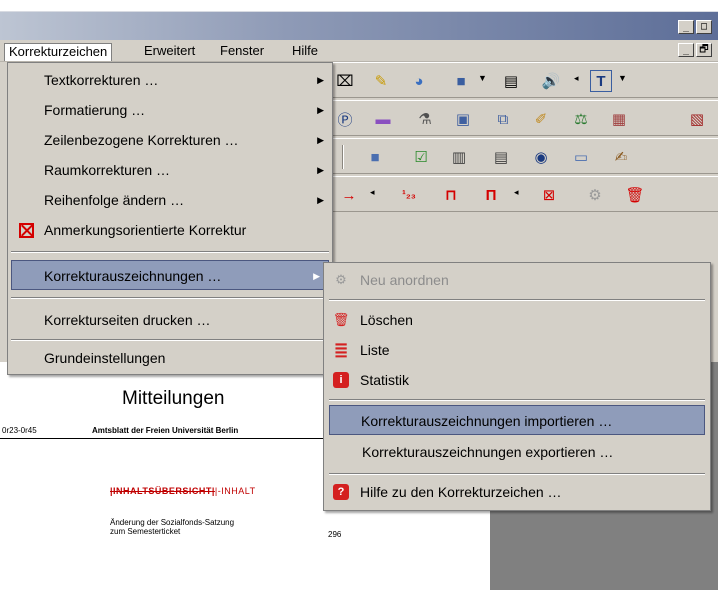  What do you see at coordinates (383, 119) in the screenshot?
I see `color-tool-icon: ▬` at bounding box center [383, 119].